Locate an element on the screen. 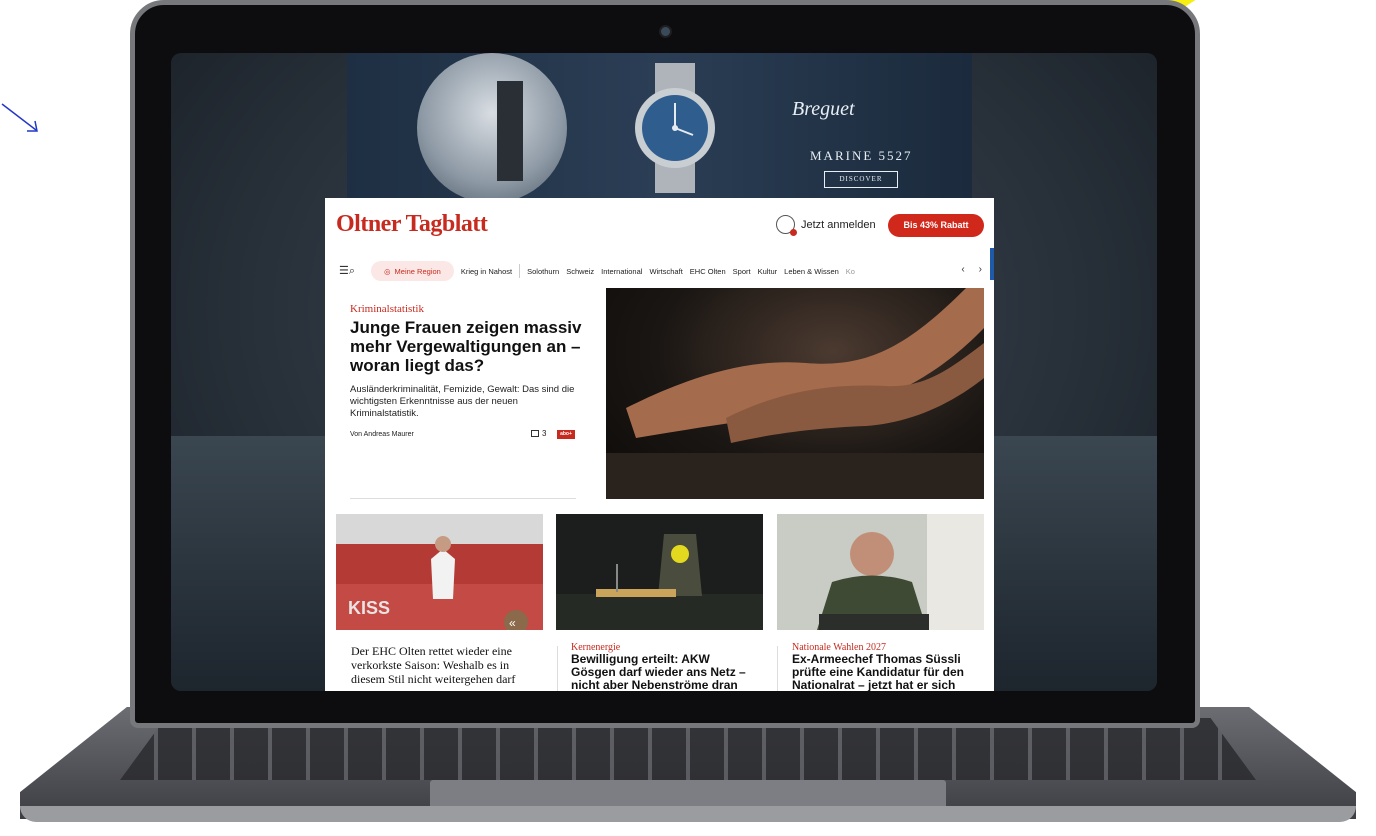  nuclear-plant-photo is located at coordinates (659, 572).